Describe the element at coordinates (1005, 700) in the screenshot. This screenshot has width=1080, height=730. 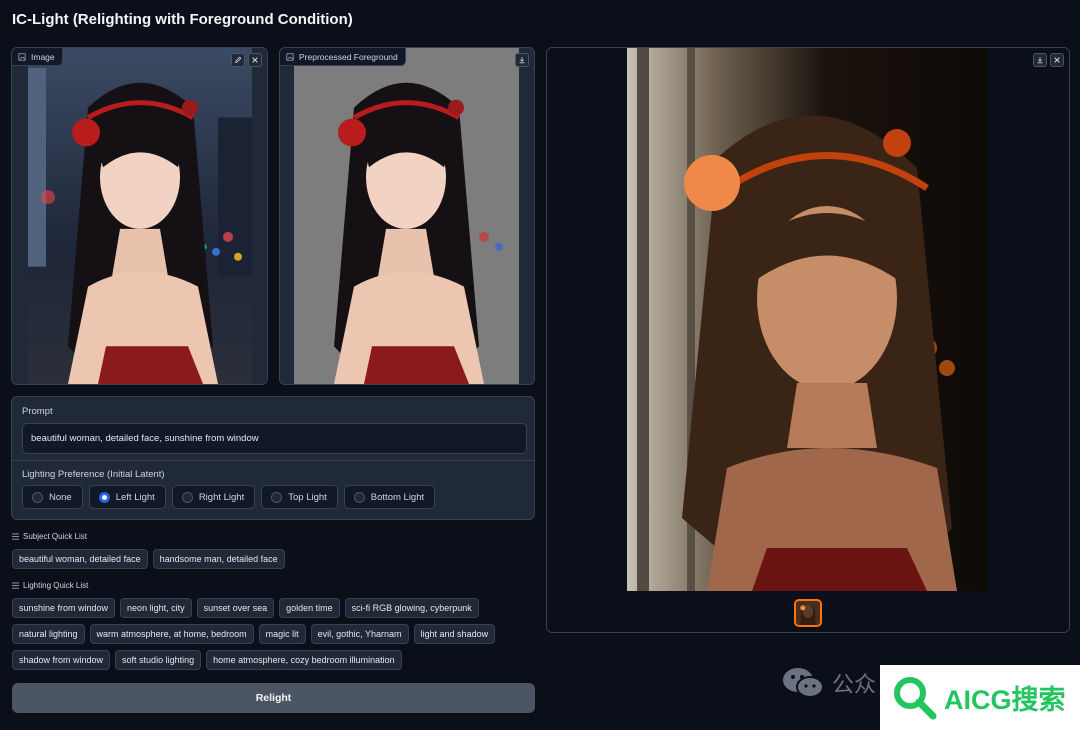
I see `brand-watermark-text: AICG搜索` at that location.